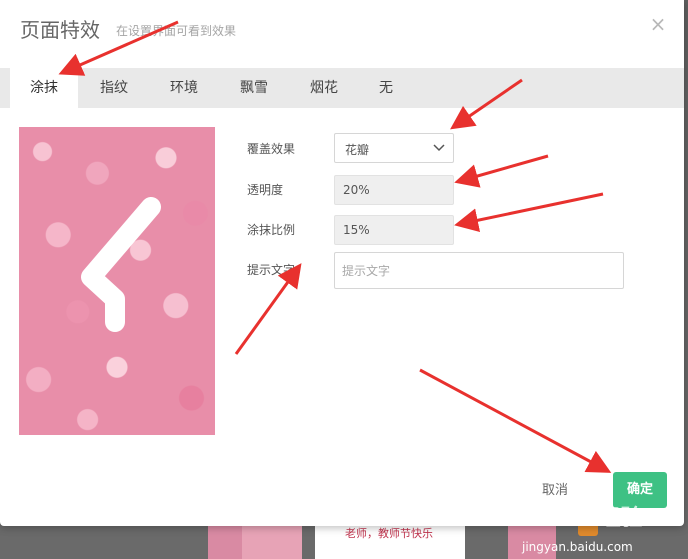 This screenshot has width=688, height=559. What do you see at coordinates (479, 270) in the screenshot?
I see `hint-text-input` at bounding box center [479, 270].